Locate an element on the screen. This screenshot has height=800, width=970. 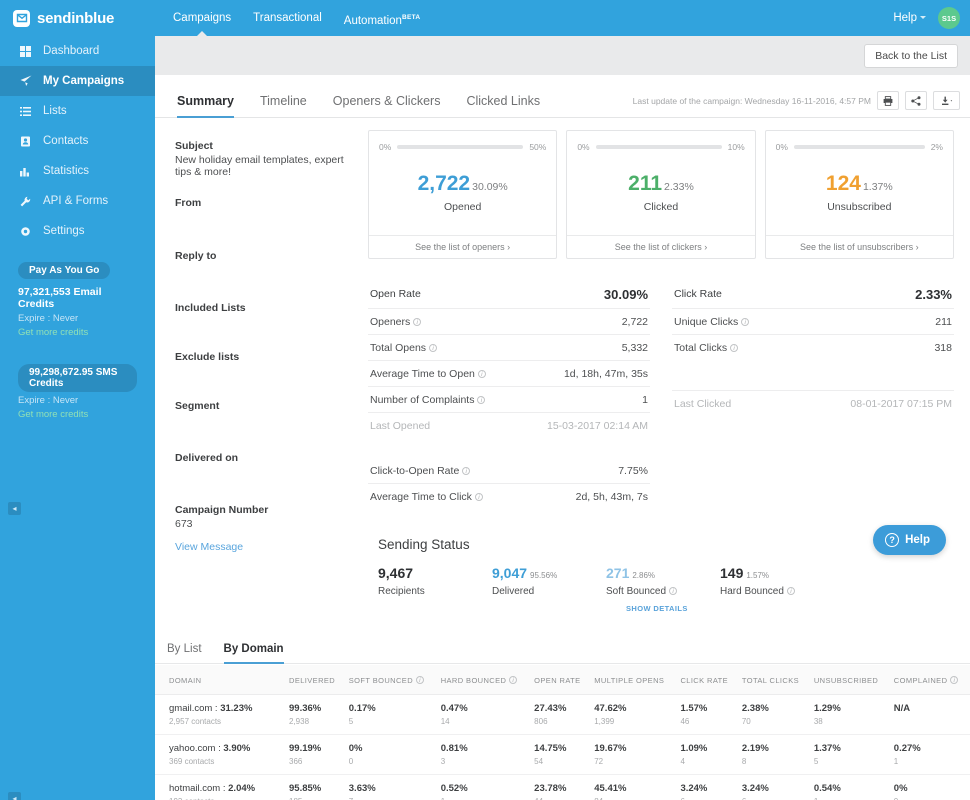
unique-clicks-label: Unique Clicks is located at coordinates (706, 321).